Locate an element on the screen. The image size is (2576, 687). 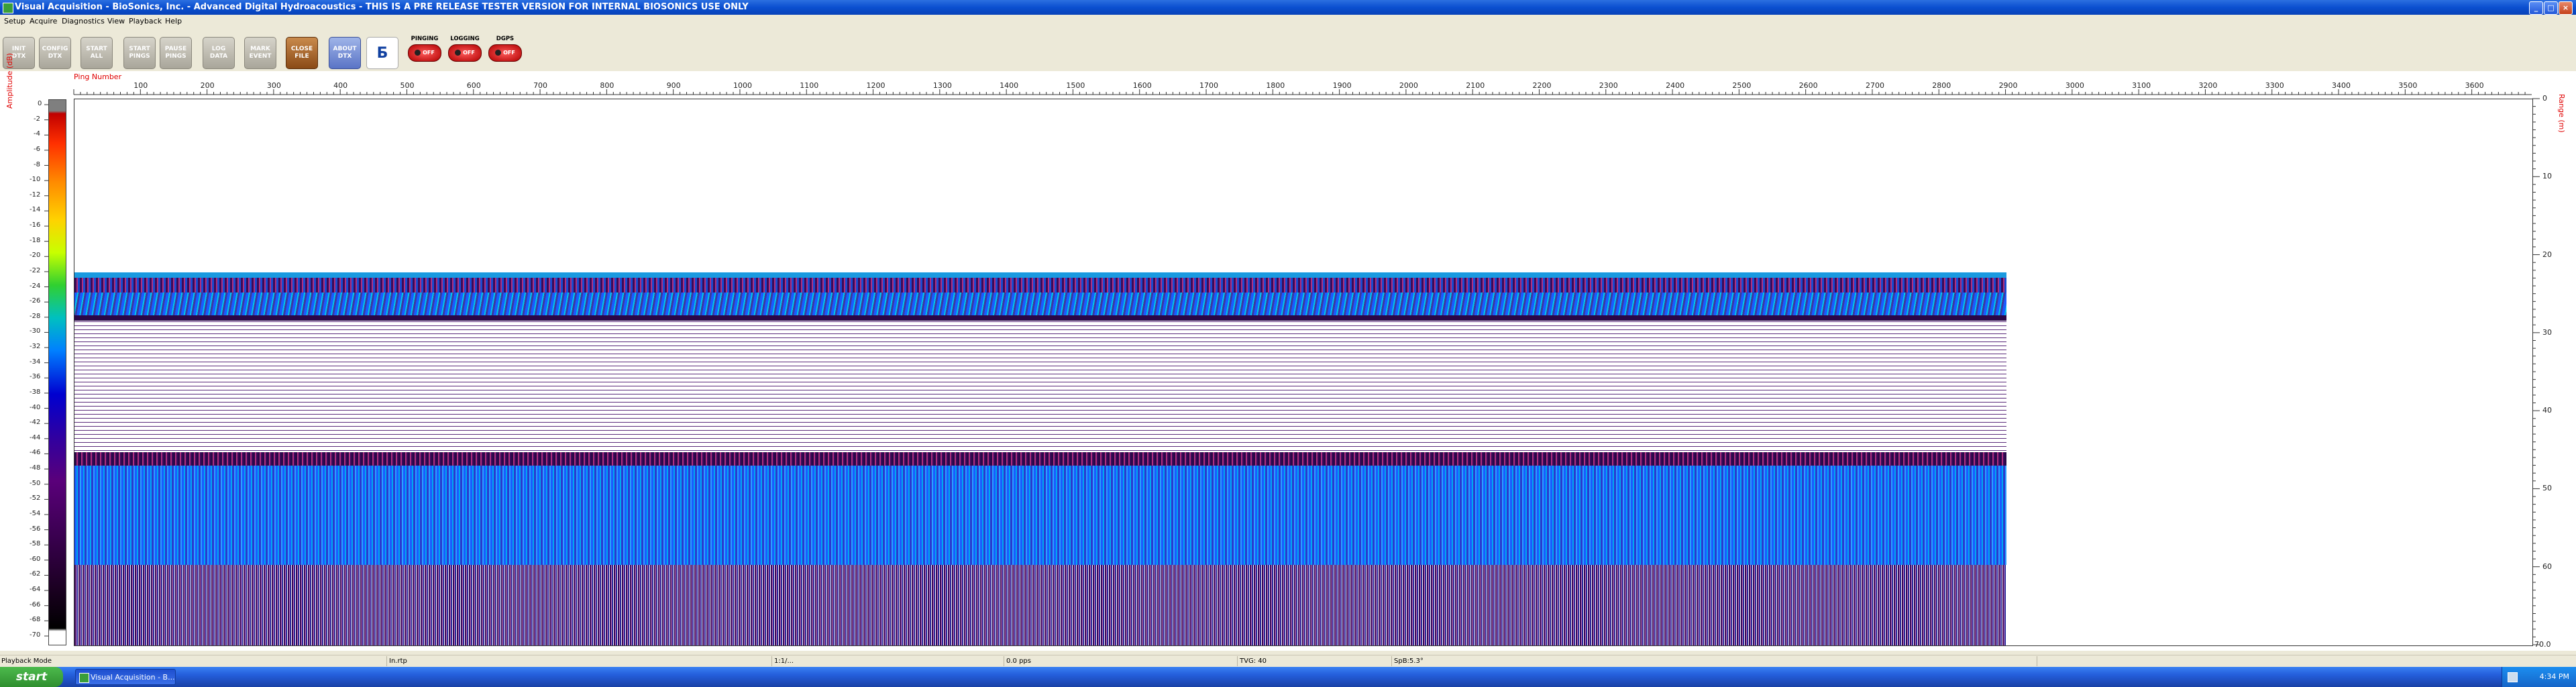
midwater-scatter is located at coordinates (1040, 387).